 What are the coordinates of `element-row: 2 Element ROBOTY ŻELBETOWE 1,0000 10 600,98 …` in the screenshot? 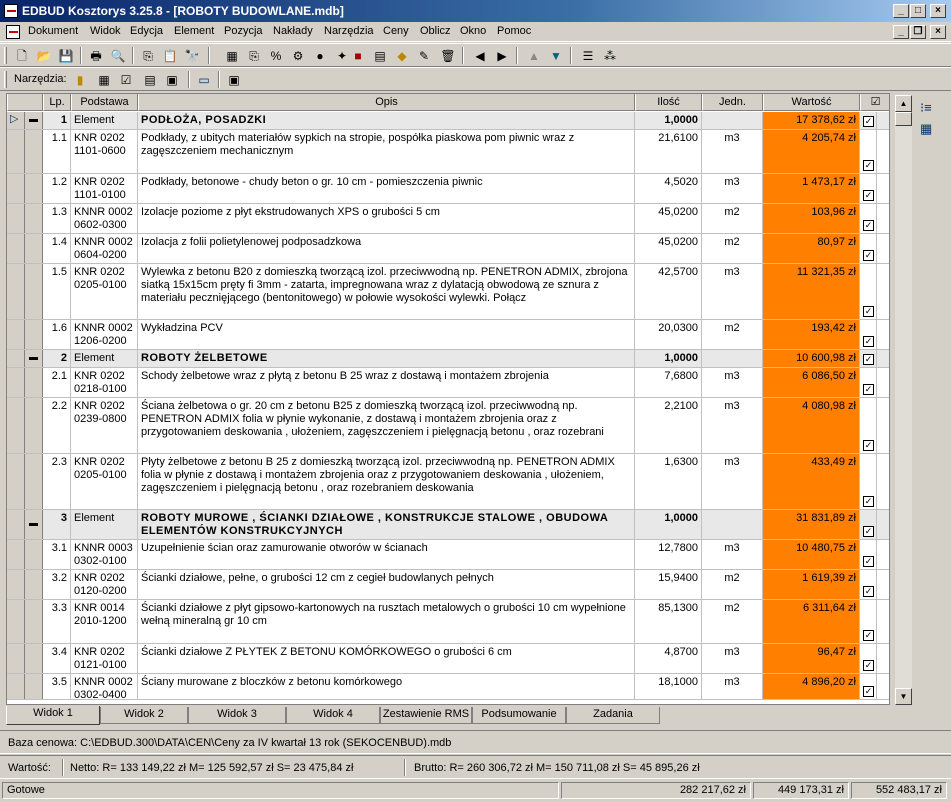 It's located at (448, 359).